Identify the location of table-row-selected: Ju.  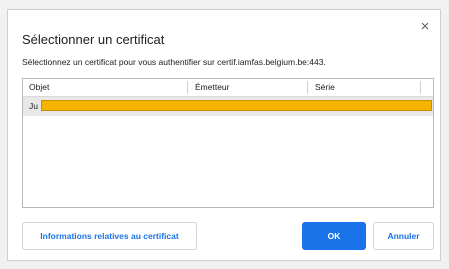
(228, 106).